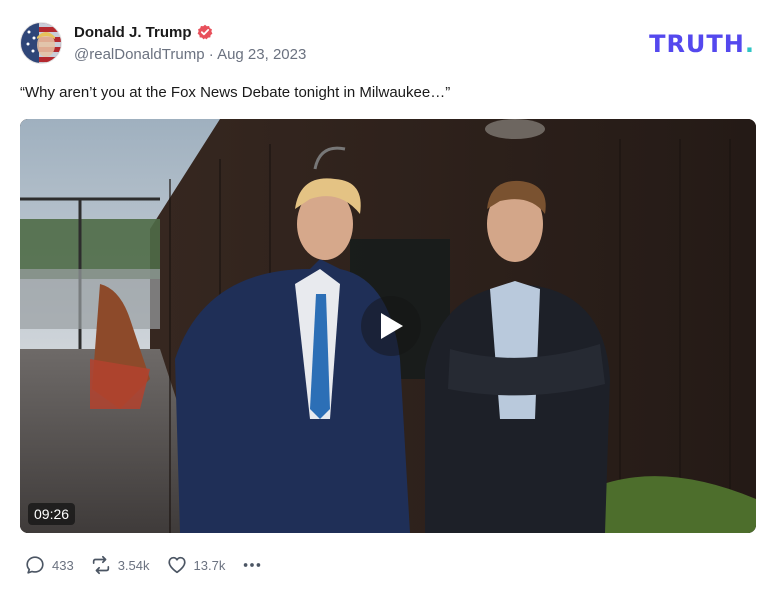 The width and height of the screenshot is (777, 595). What do you see at coordinates (139, 54) in the screenshot?
I see `author-handle: @realDonaldTrump` at bounding box center [139, 54].